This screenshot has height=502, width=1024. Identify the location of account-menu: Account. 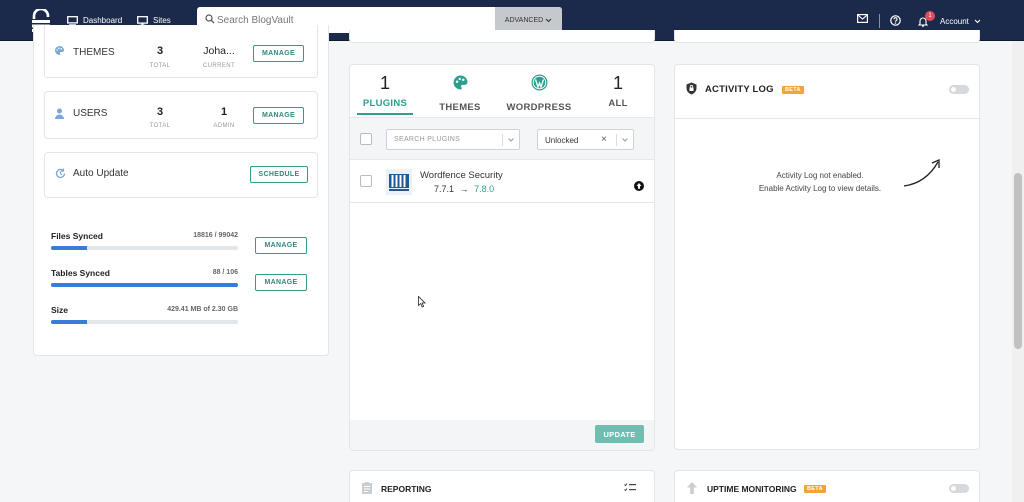
(960, 21).